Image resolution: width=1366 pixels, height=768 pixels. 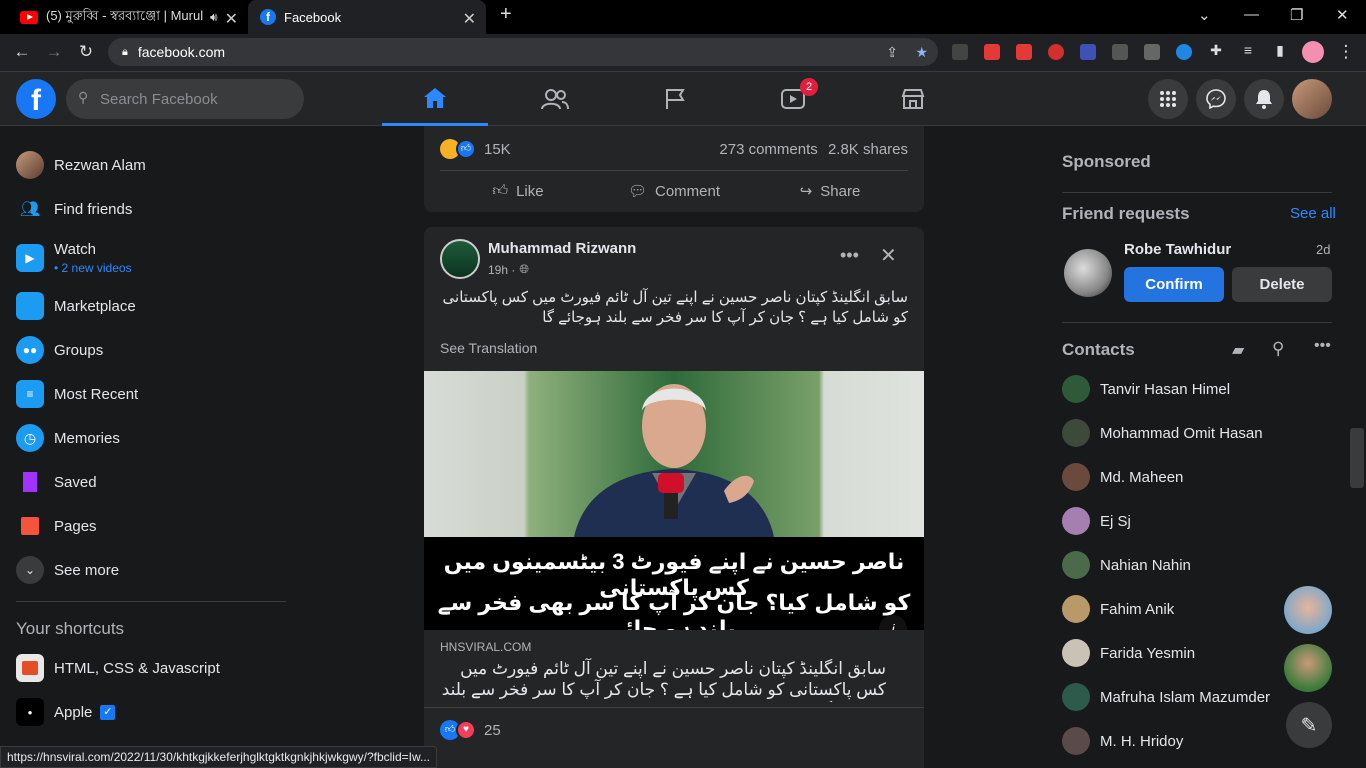 What do you see at coordinates (1128, 653) in the screenshot?
I see `contact-item: Farida Yesmin` at bounding box center [1128, 653].